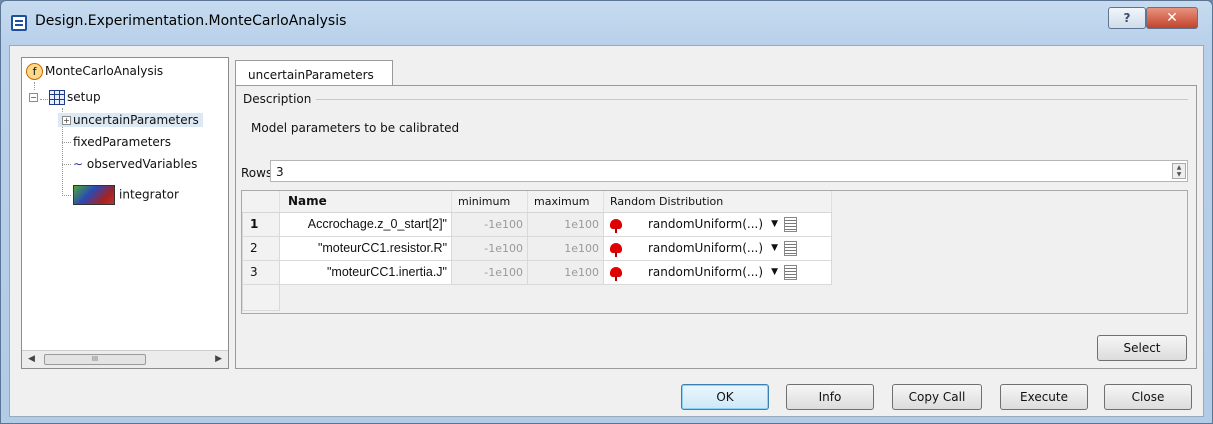  What do you see at coordinates (261, 272) in the screenshot?
I see `row-index: 3` at bounding box center [261, 272].